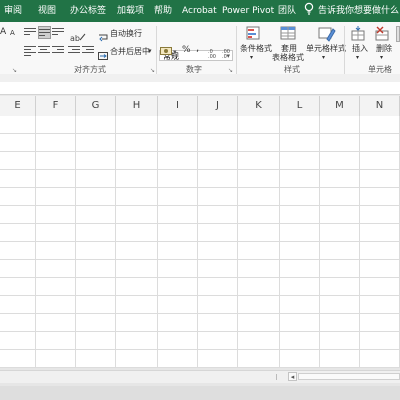 Image resolution: width=400 pixels, height=400 pixels. I want to click on align-bottom-button, so click(58, 32).